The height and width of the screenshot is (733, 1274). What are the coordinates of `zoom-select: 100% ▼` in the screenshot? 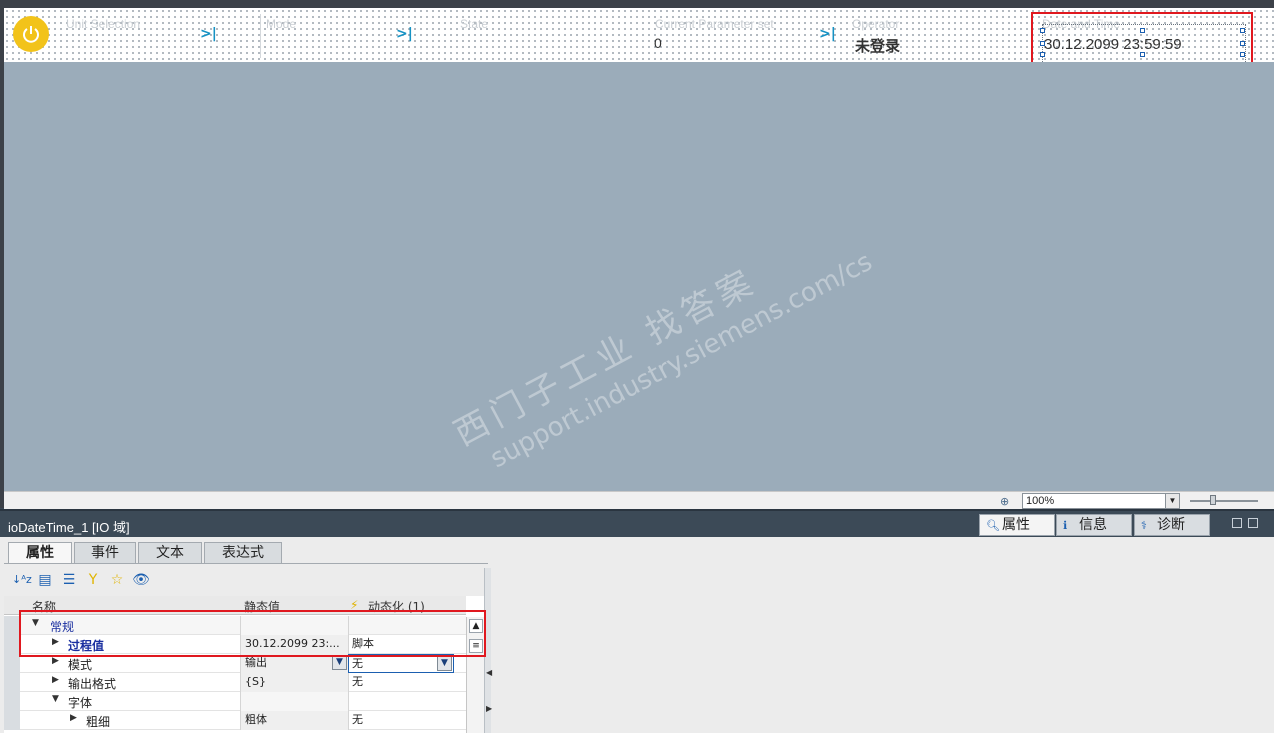 It's located at (1101, 501).